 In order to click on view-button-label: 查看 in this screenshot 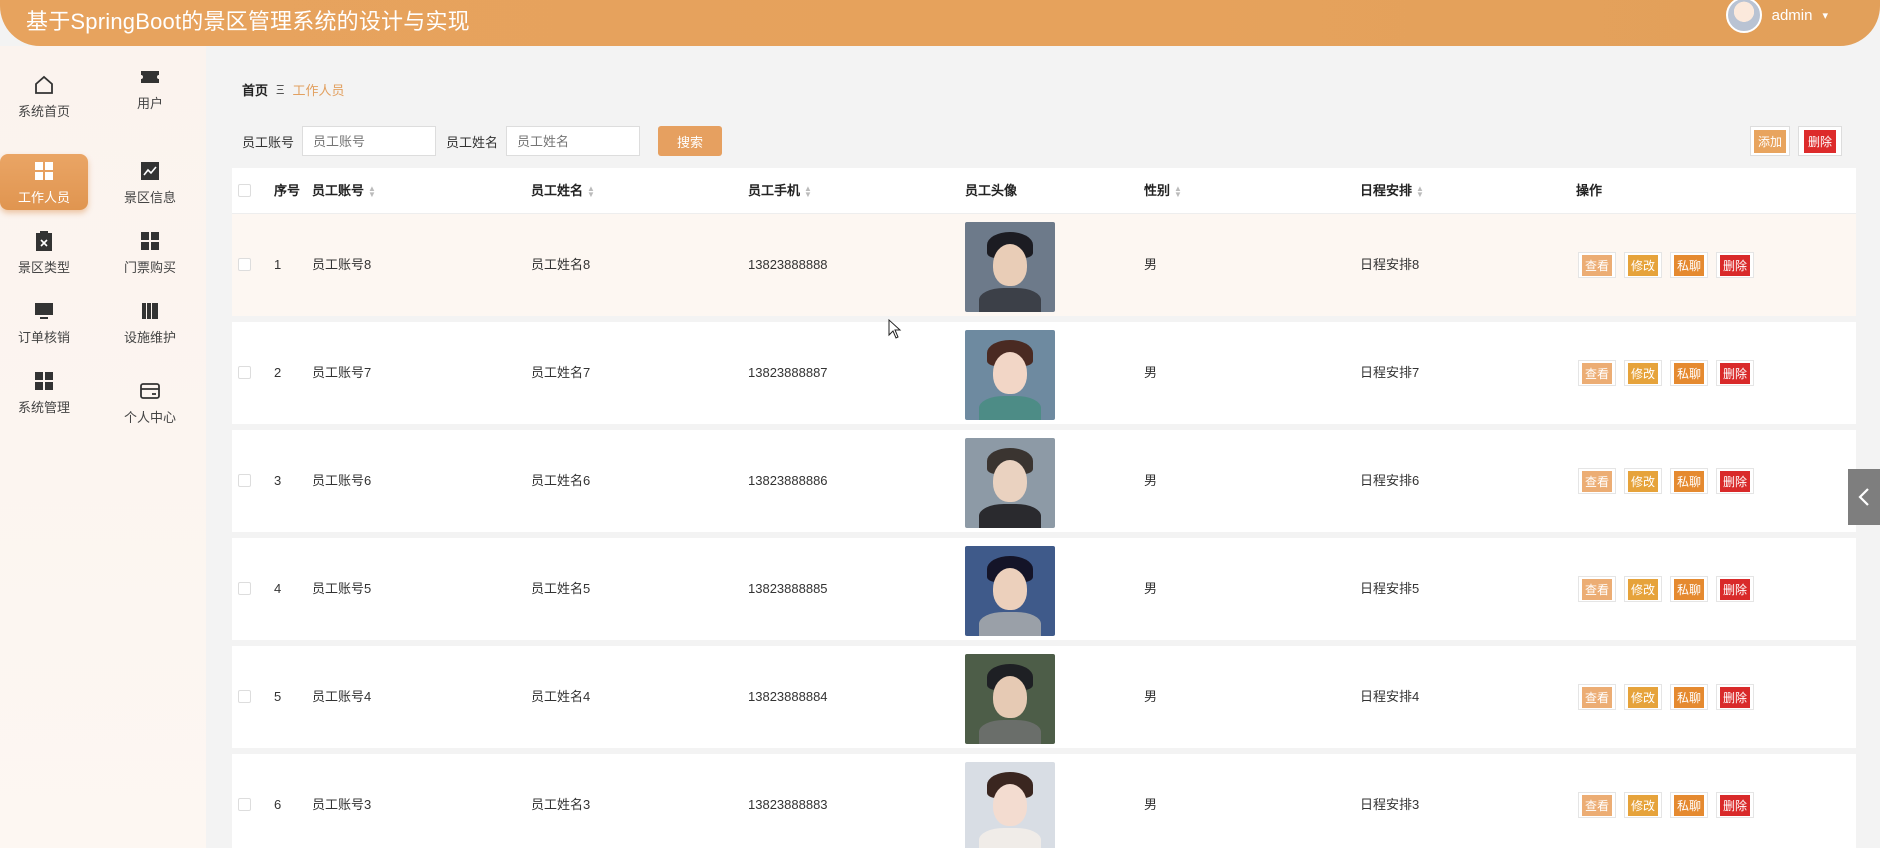, I will do `click(1597, 481)`.